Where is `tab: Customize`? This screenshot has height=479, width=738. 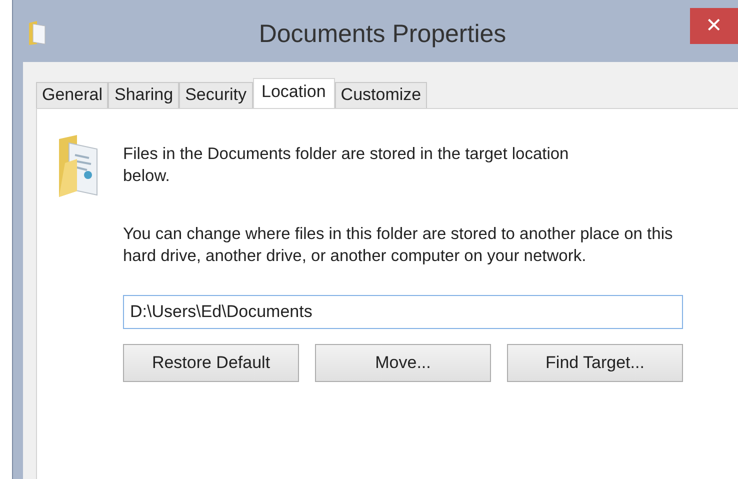
tab: Customize is located at coordinates (381, 95).